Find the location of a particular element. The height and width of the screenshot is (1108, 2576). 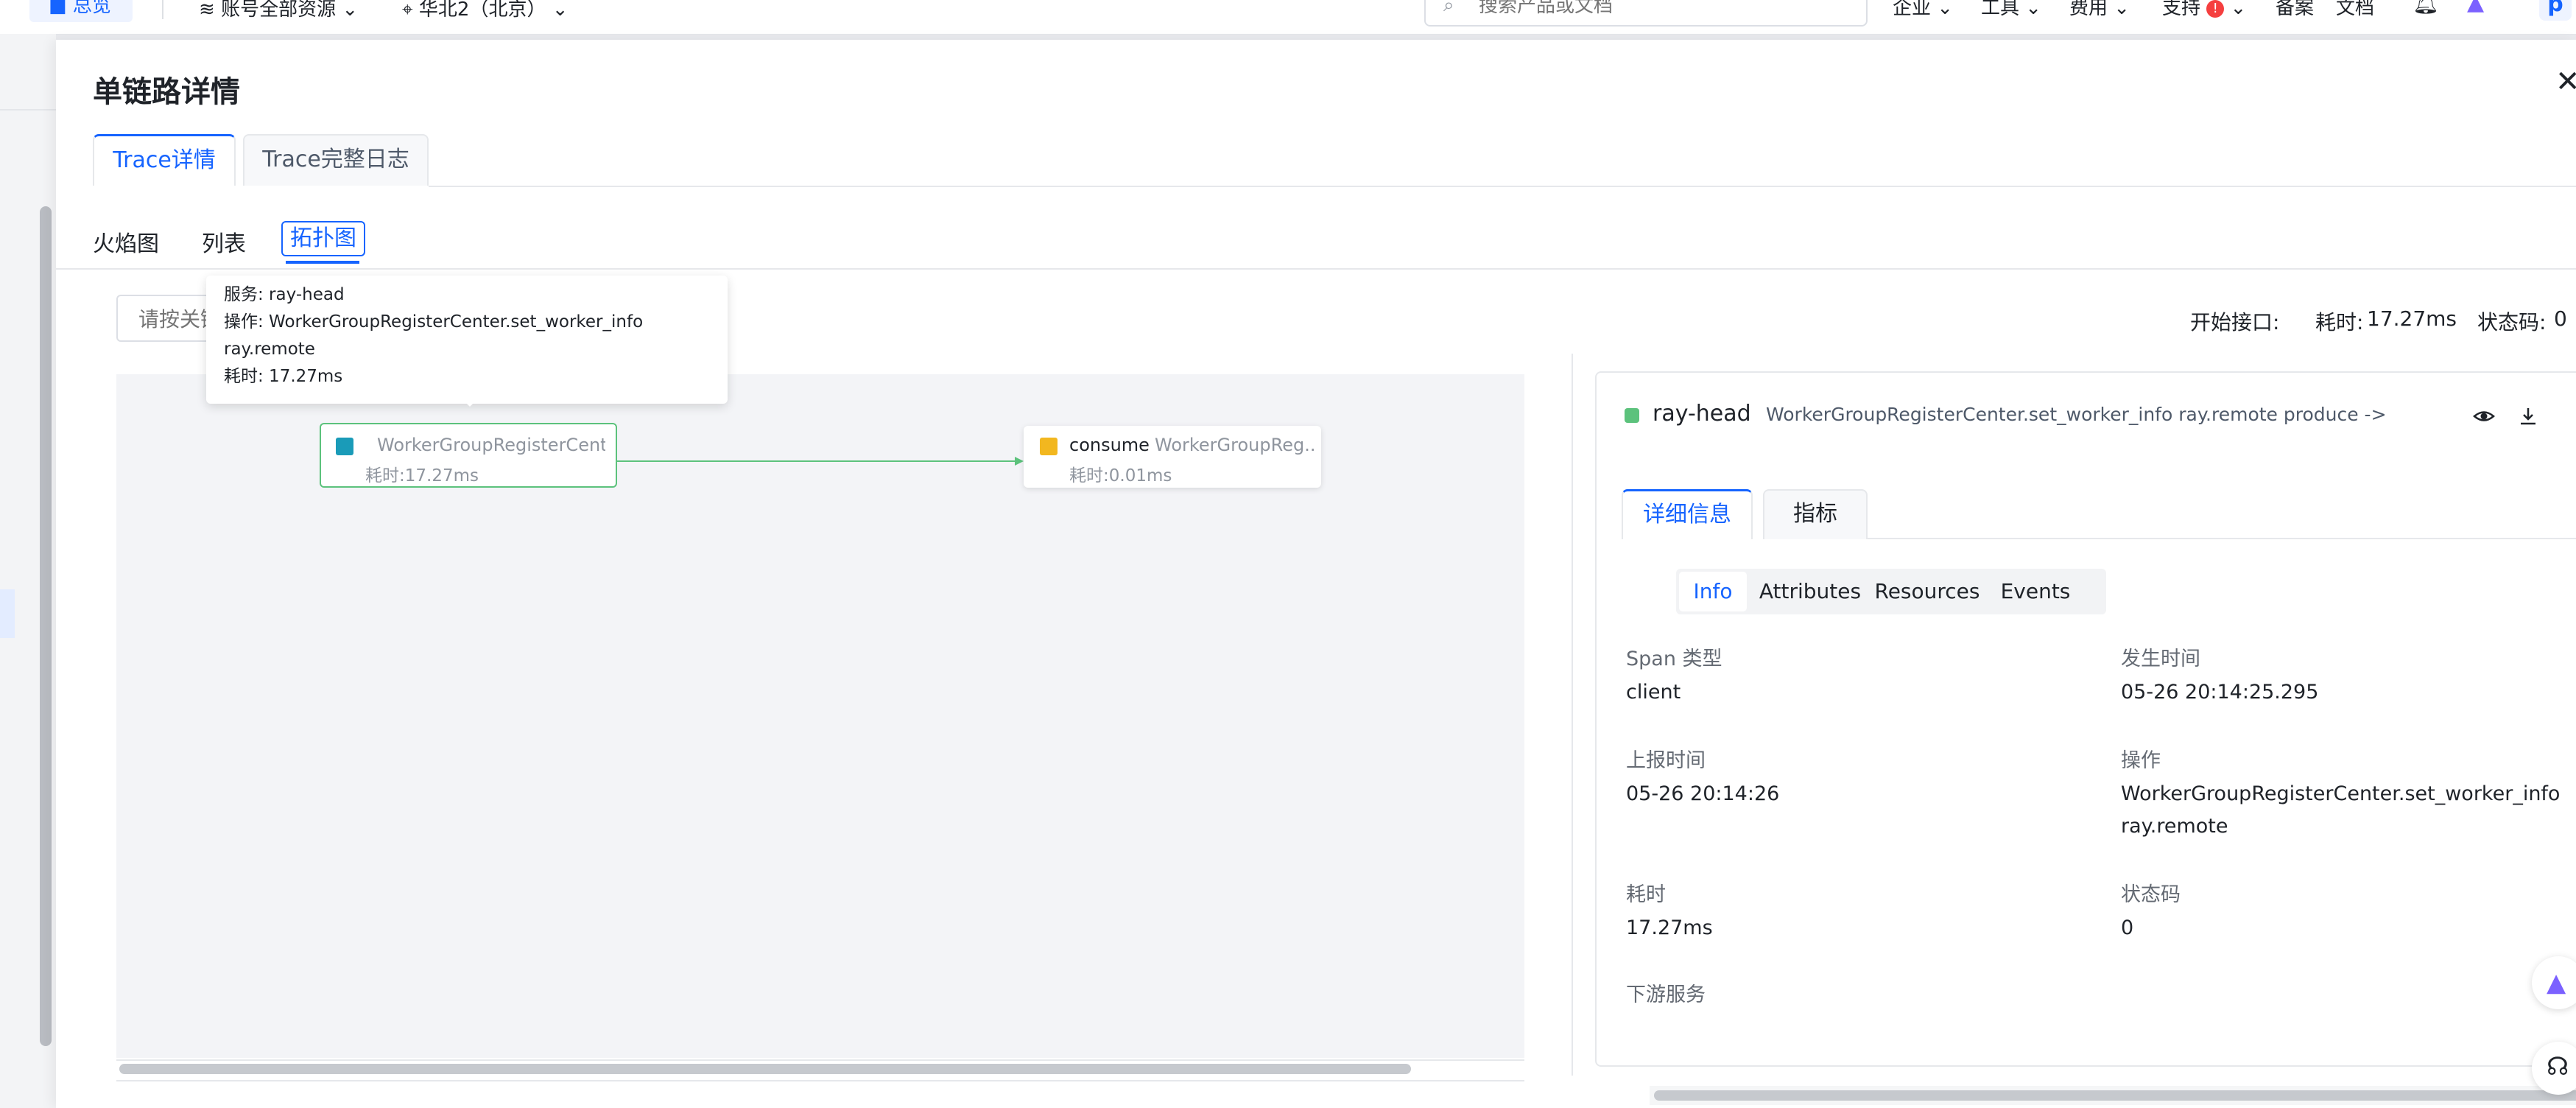

global-search-input is located at coordinates (1662, 9).